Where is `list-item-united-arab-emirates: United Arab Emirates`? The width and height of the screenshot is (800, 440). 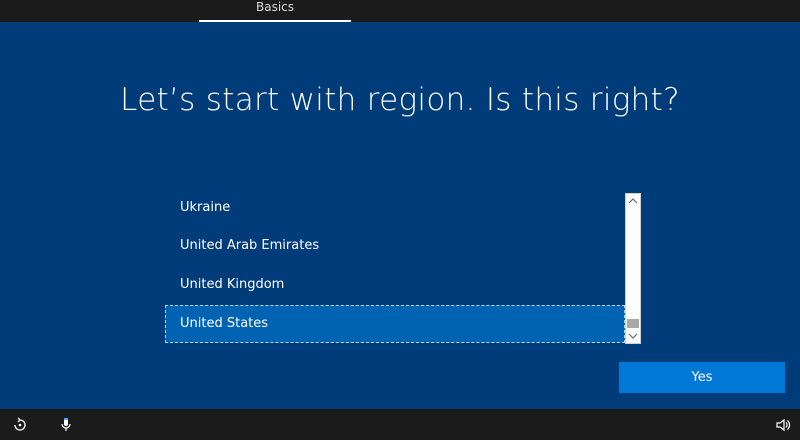
list-item-united-arab-emirates: United Arab Emirates is located at coordinates (395, 246).